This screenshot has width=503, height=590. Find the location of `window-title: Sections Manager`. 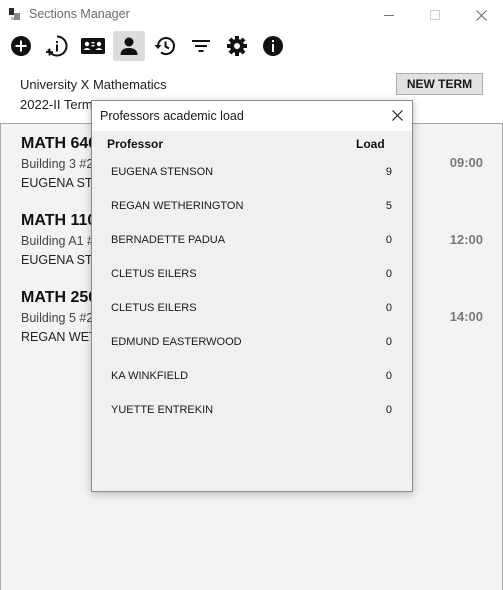

window-title: Sections Manager is located at coordinates (79, 14).